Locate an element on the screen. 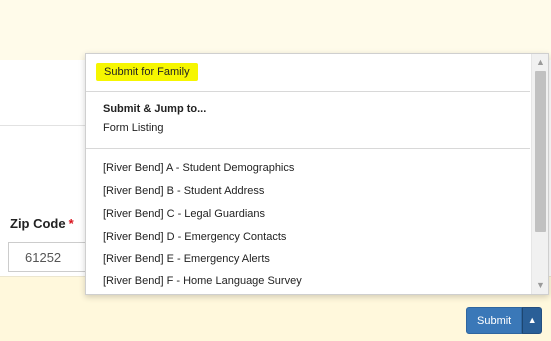  menu-scrollbar: ▲ ▼ is located at coordinates (539, 174).